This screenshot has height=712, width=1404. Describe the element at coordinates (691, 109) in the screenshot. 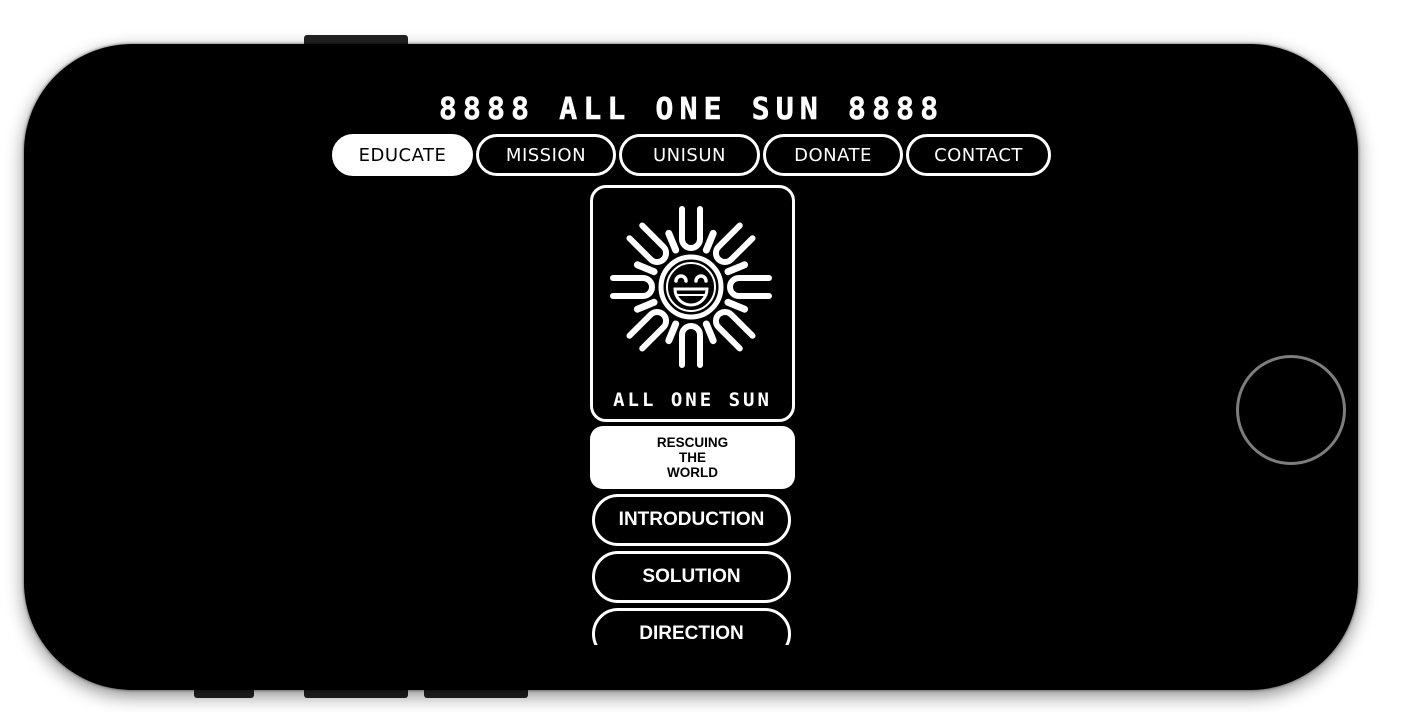

I see `site-title: 8888 ALL ONE SUN 8888` at that location.